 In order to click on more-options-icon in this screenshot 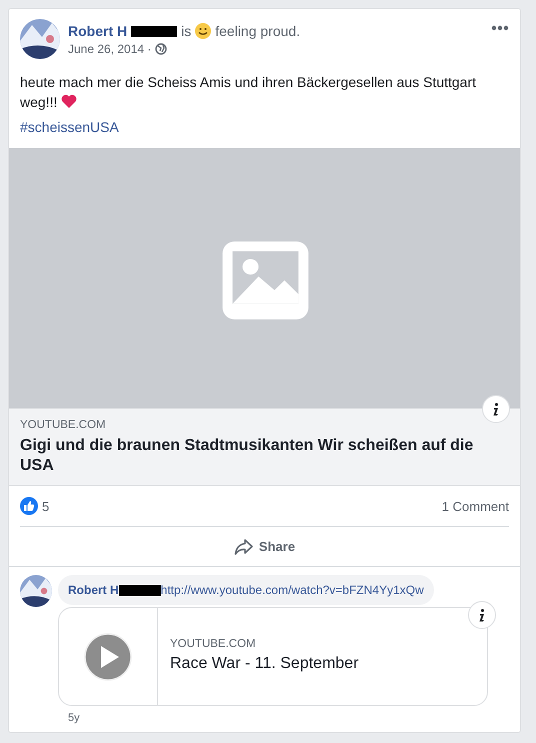, I will do `click(500, 28)`.